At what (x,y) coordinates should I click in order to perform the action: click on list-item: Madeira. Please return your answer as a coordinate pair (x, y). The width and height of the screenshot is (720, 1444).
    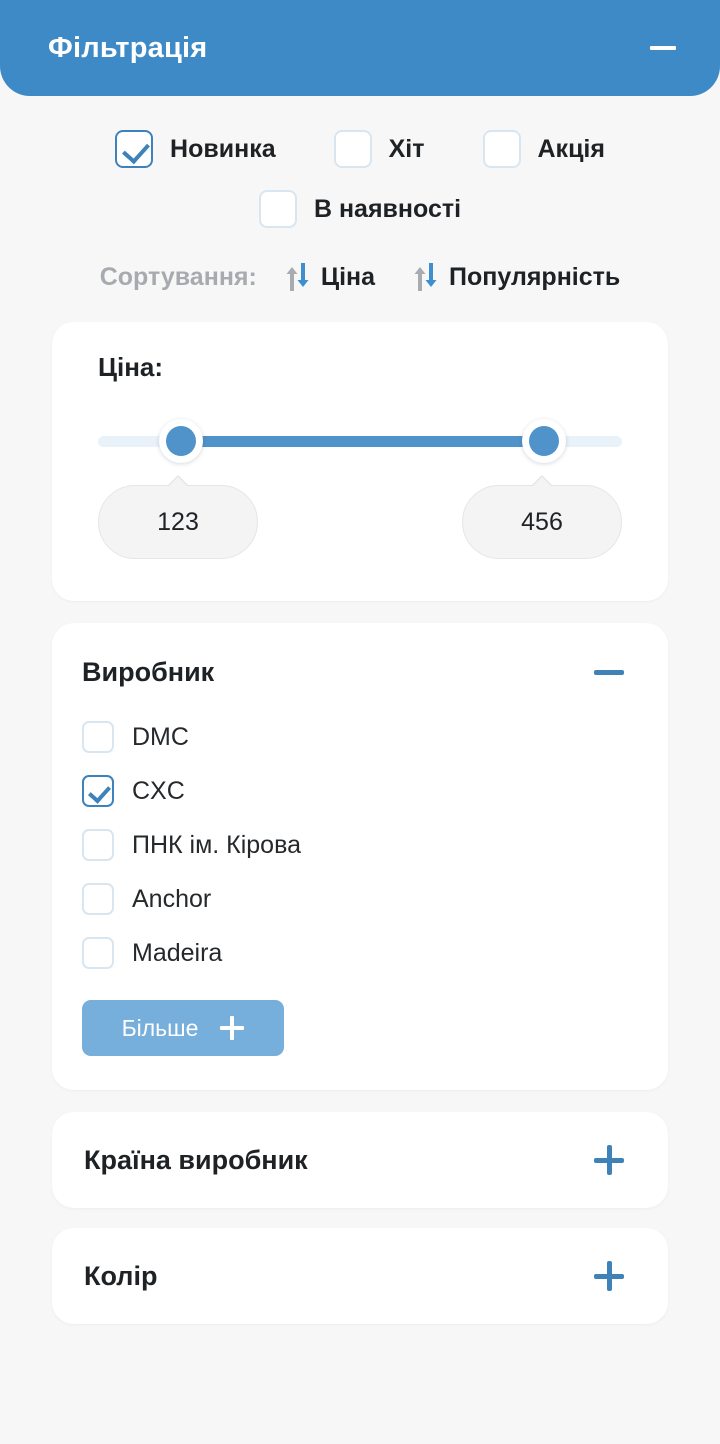
    Looking at the image, I should click on (360, 953).